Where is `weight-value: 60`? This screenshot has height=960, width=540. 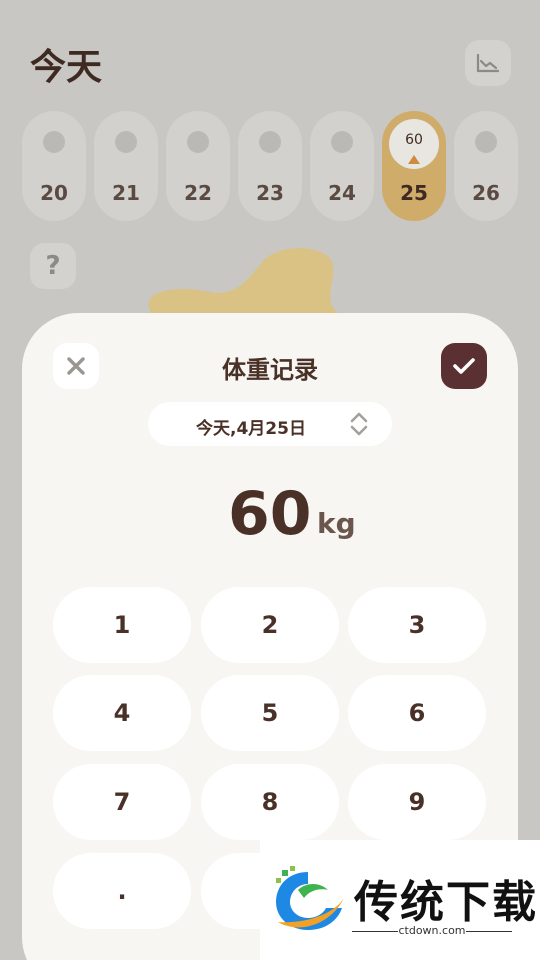
weight-value: 60 is located at coordinates (270, 514).